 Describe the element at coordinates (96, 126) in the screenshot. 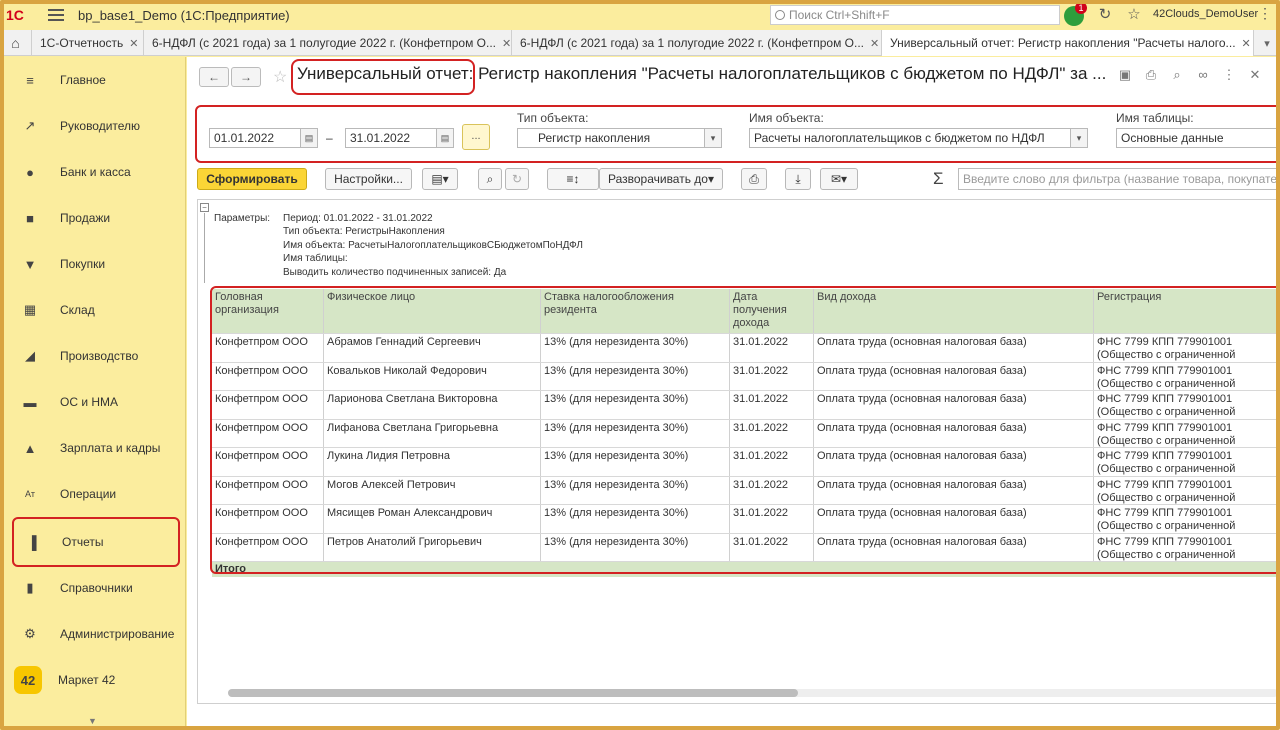

I see `sidebar-item-manager: ↗ Руководителю` at that location.